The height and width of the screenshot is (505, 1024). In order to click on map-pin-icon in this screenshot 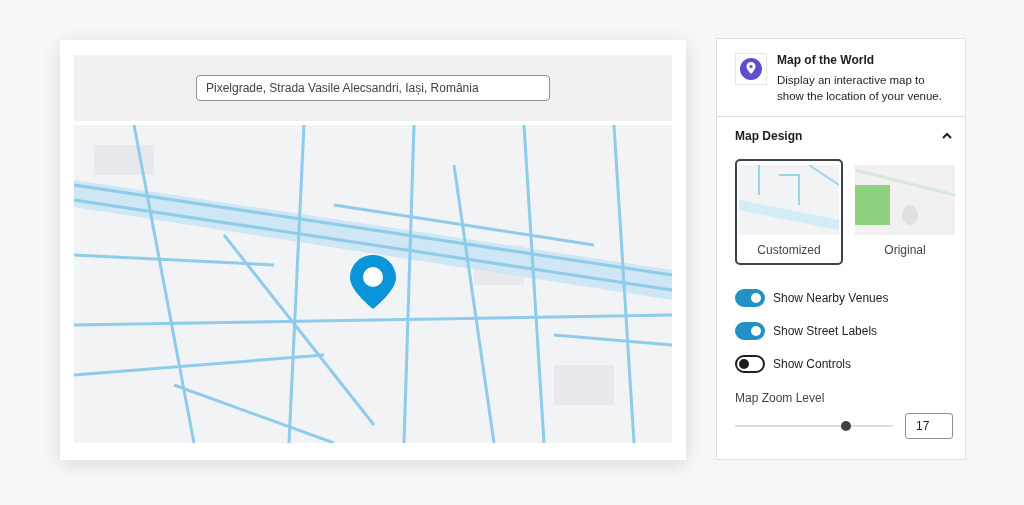, I will do `click(373, 282)`.